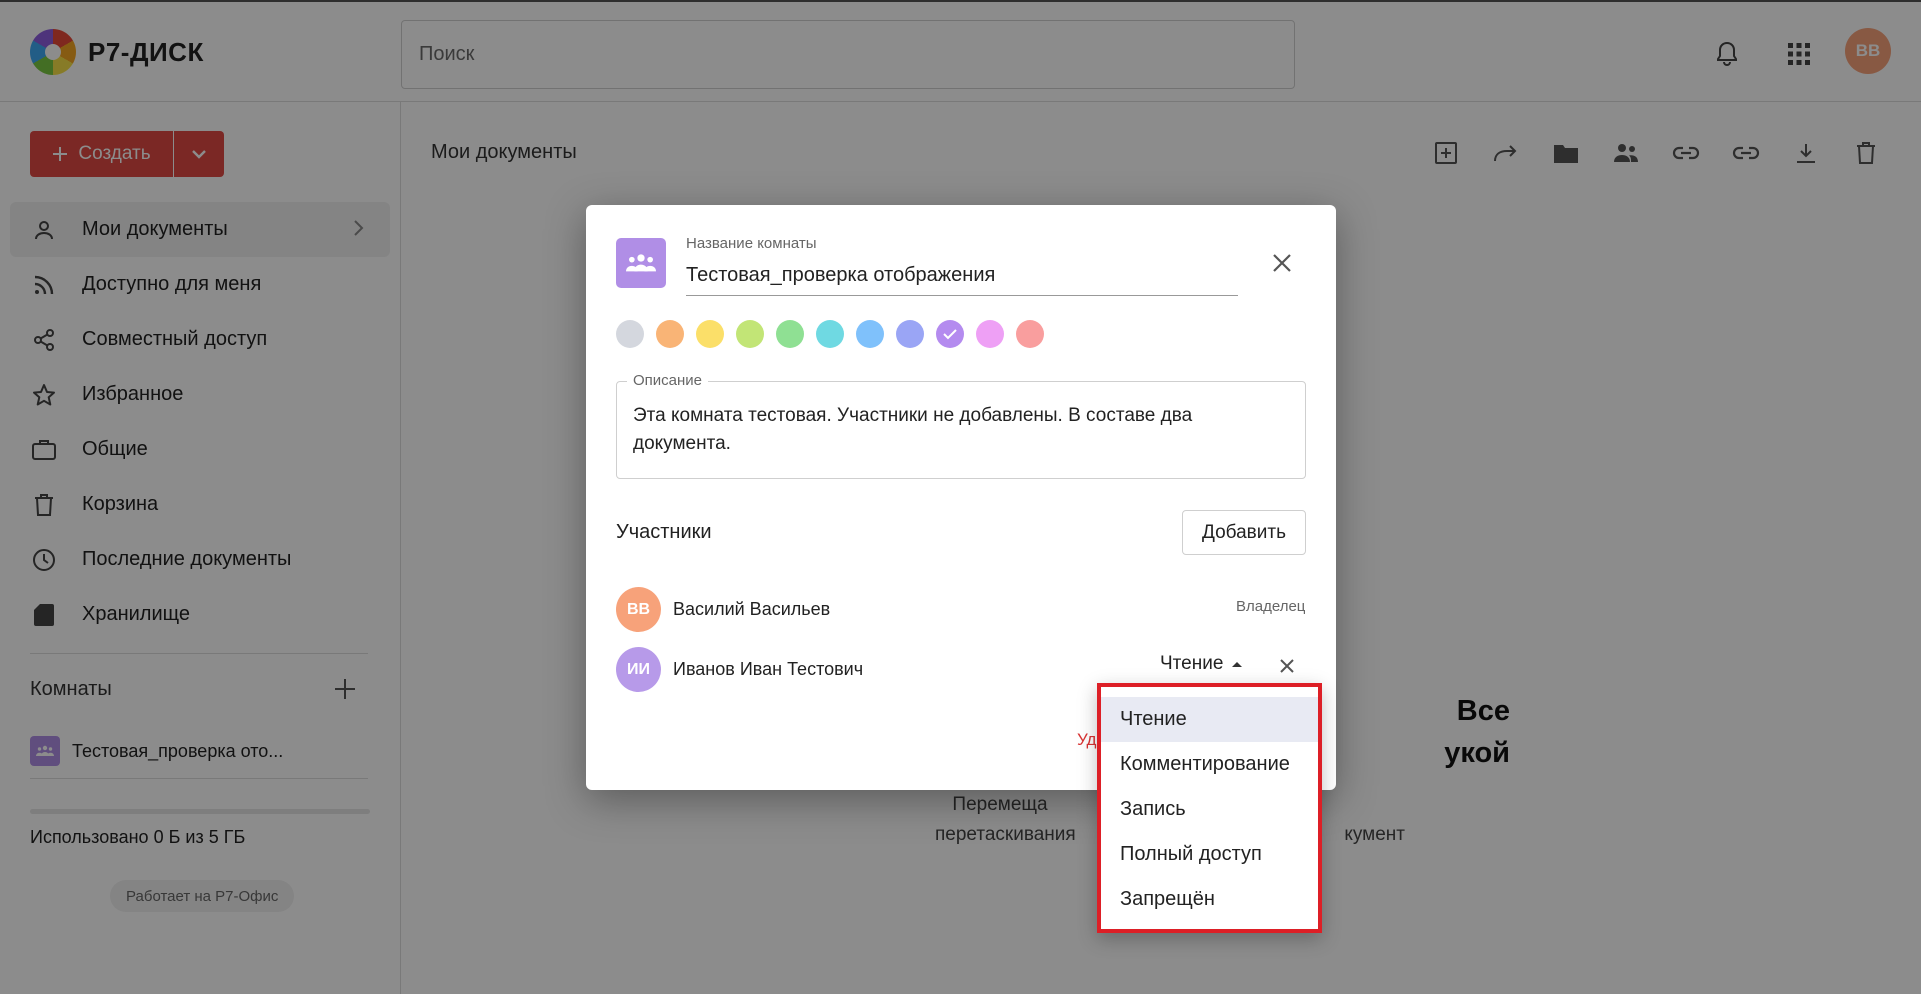  Describe the element at coordinates (962, 276) in the screenshot. I see `room-name-input` at that location.